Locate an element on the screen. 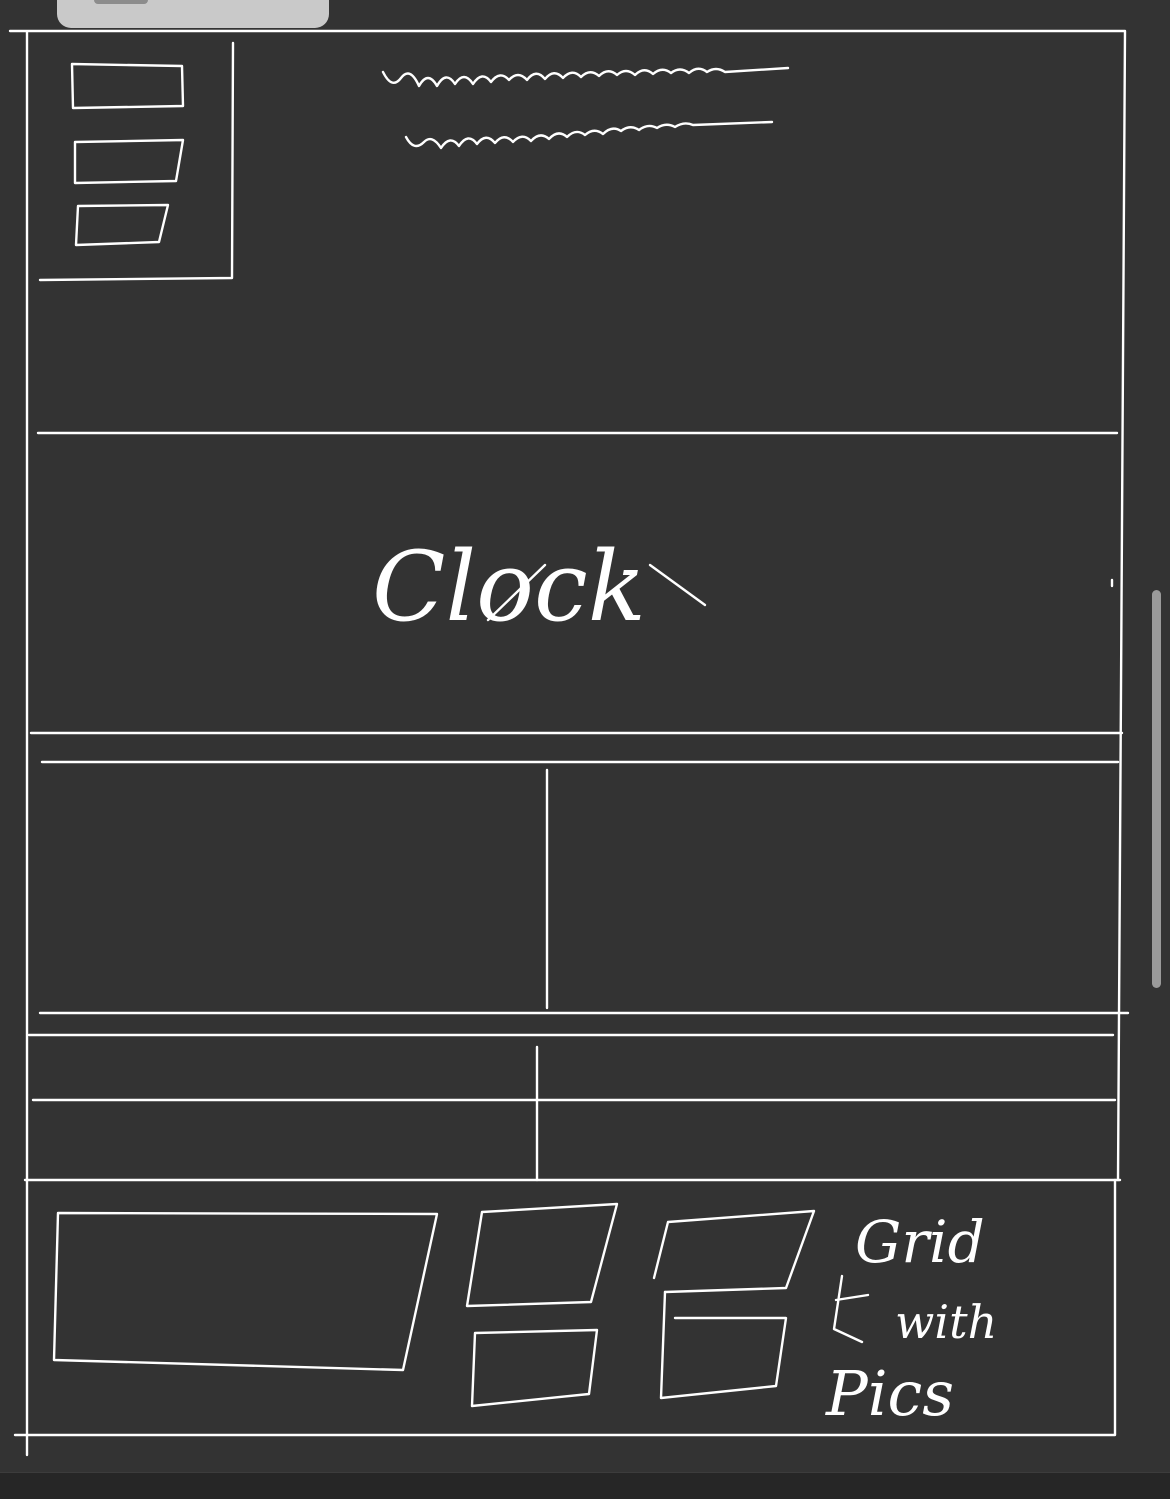  grid-label-line-2: with is located at coordinates (946, 1322).